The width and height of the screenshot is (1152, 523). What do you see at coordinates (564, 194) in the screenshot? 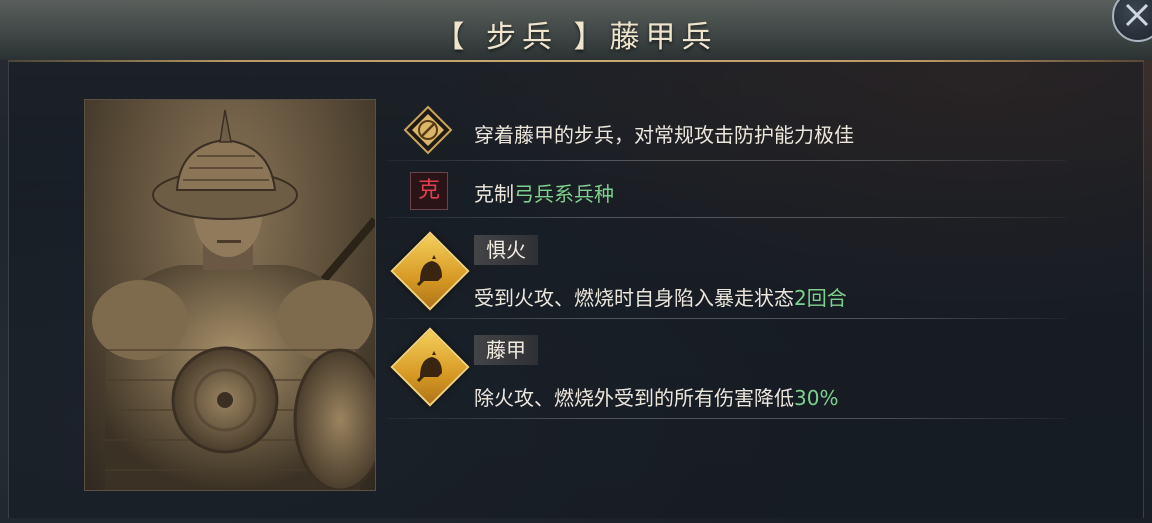
I see `counter-target: 弓兵系兵种` at bounding box center [564, 194].